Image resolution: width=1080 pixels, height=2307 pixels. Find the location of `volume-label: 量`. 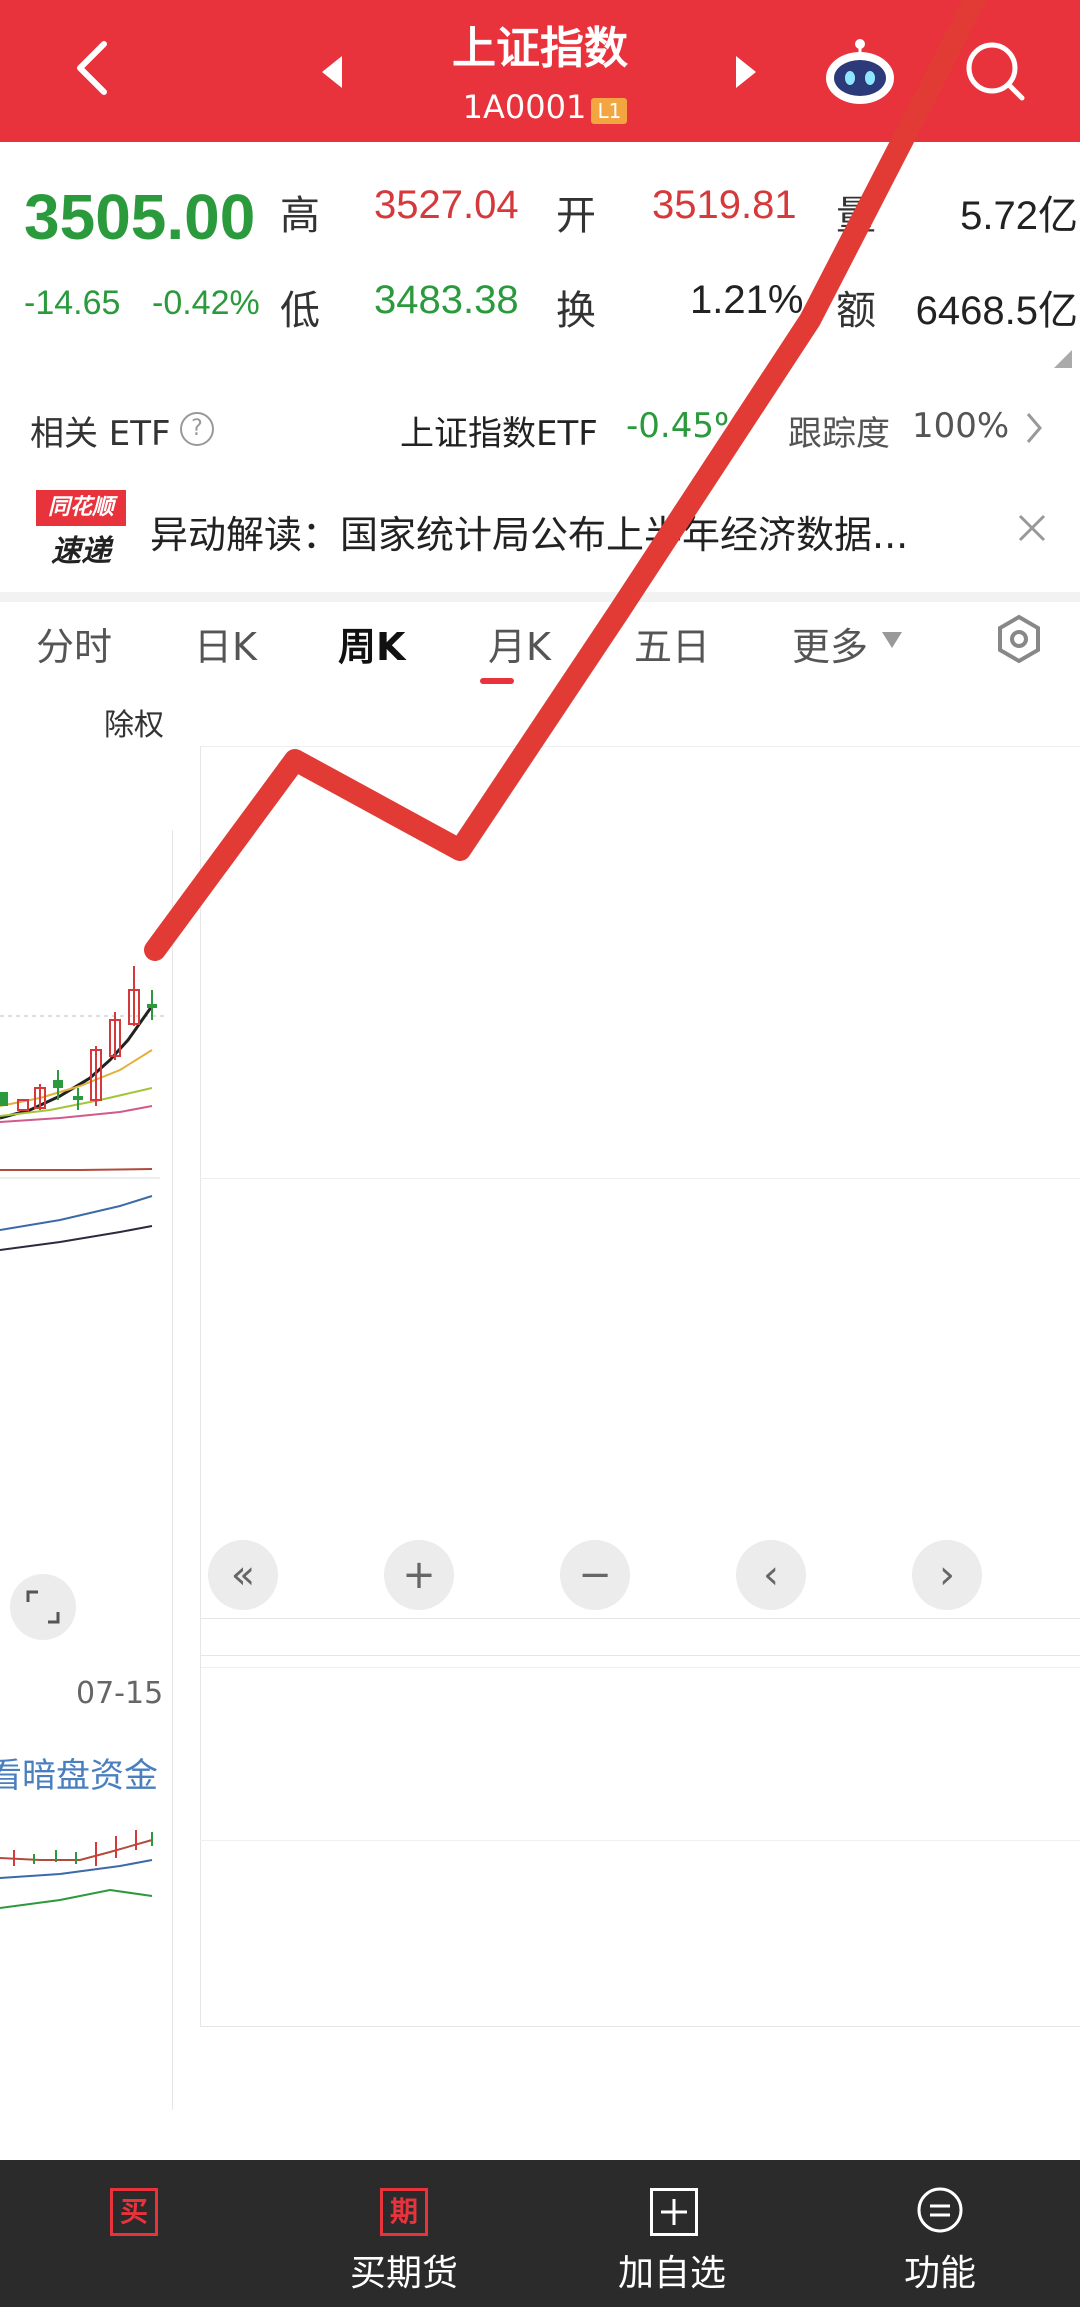

volume-label: 量 is located at coordinates (856, 216).